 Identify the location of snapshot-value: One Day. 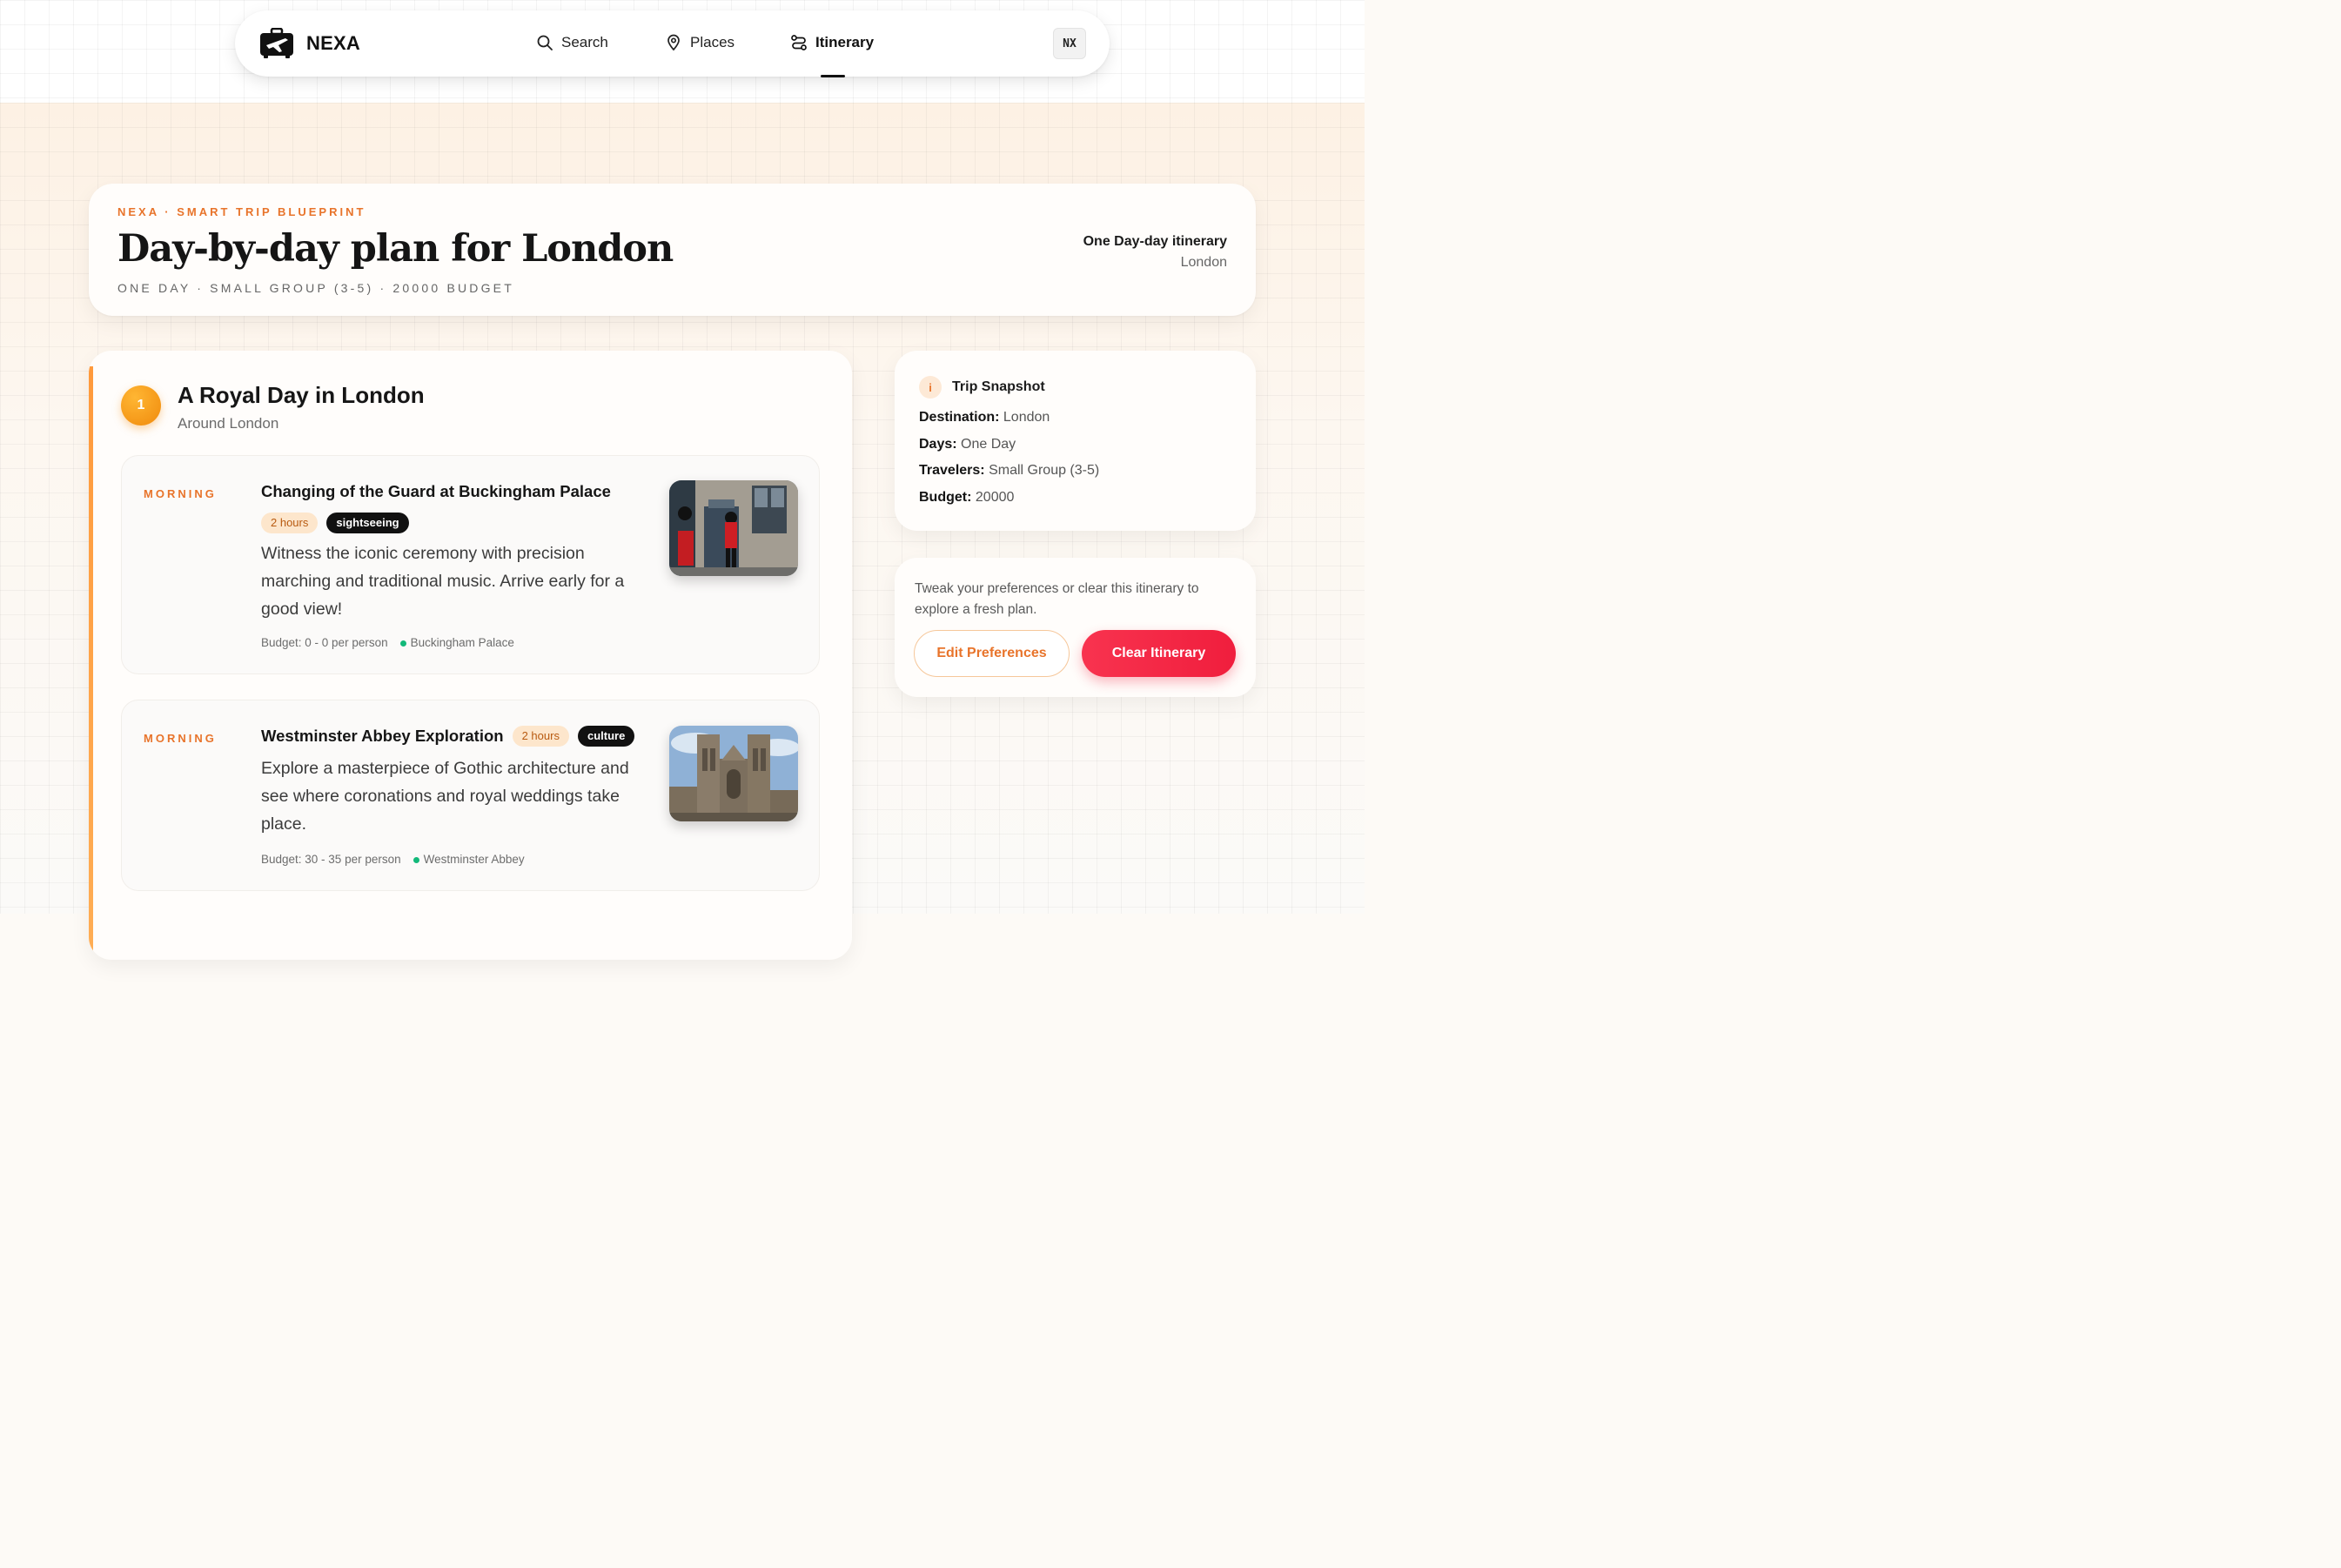
(988, 445).